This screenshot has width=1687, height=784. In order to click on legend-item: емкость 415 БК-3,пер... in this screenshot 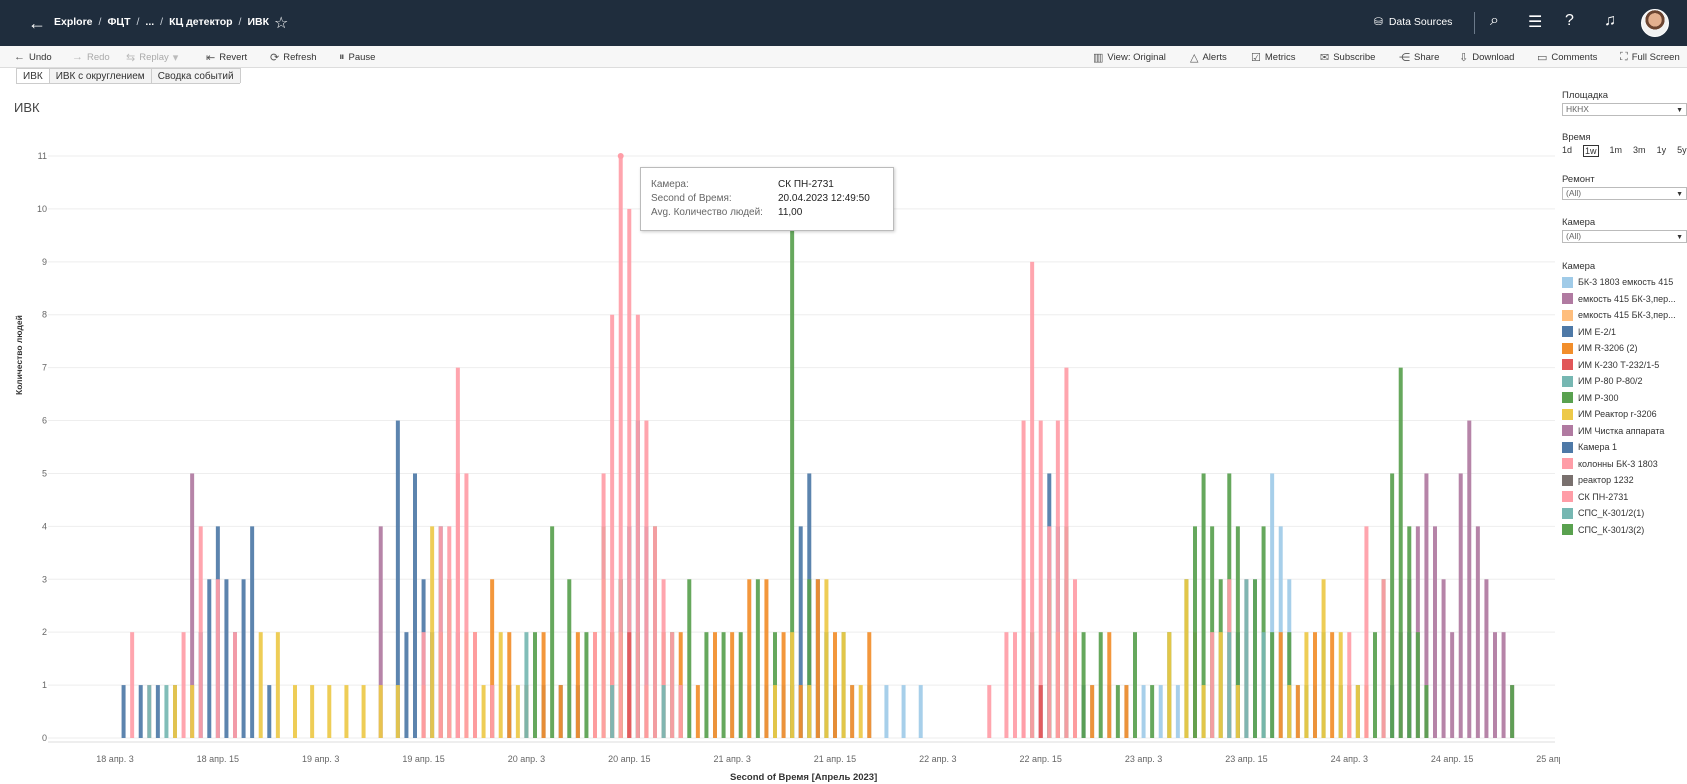, I will do `click(1624, 315)`.